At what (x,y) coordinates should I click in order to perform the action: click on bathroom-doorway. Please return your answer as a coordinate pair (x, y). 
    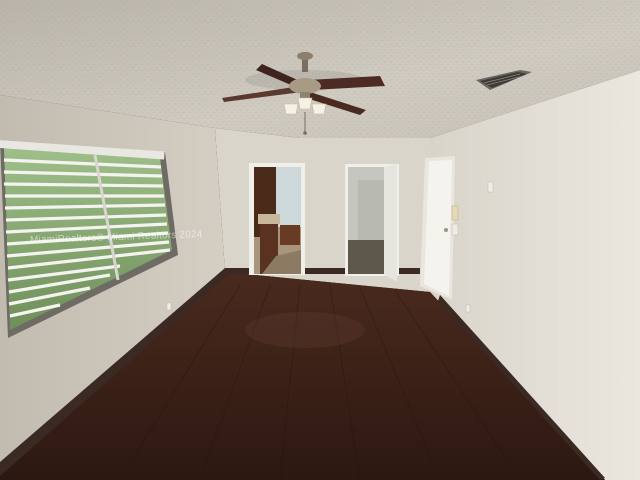
    Looking at the image, I should click on (277, 219).